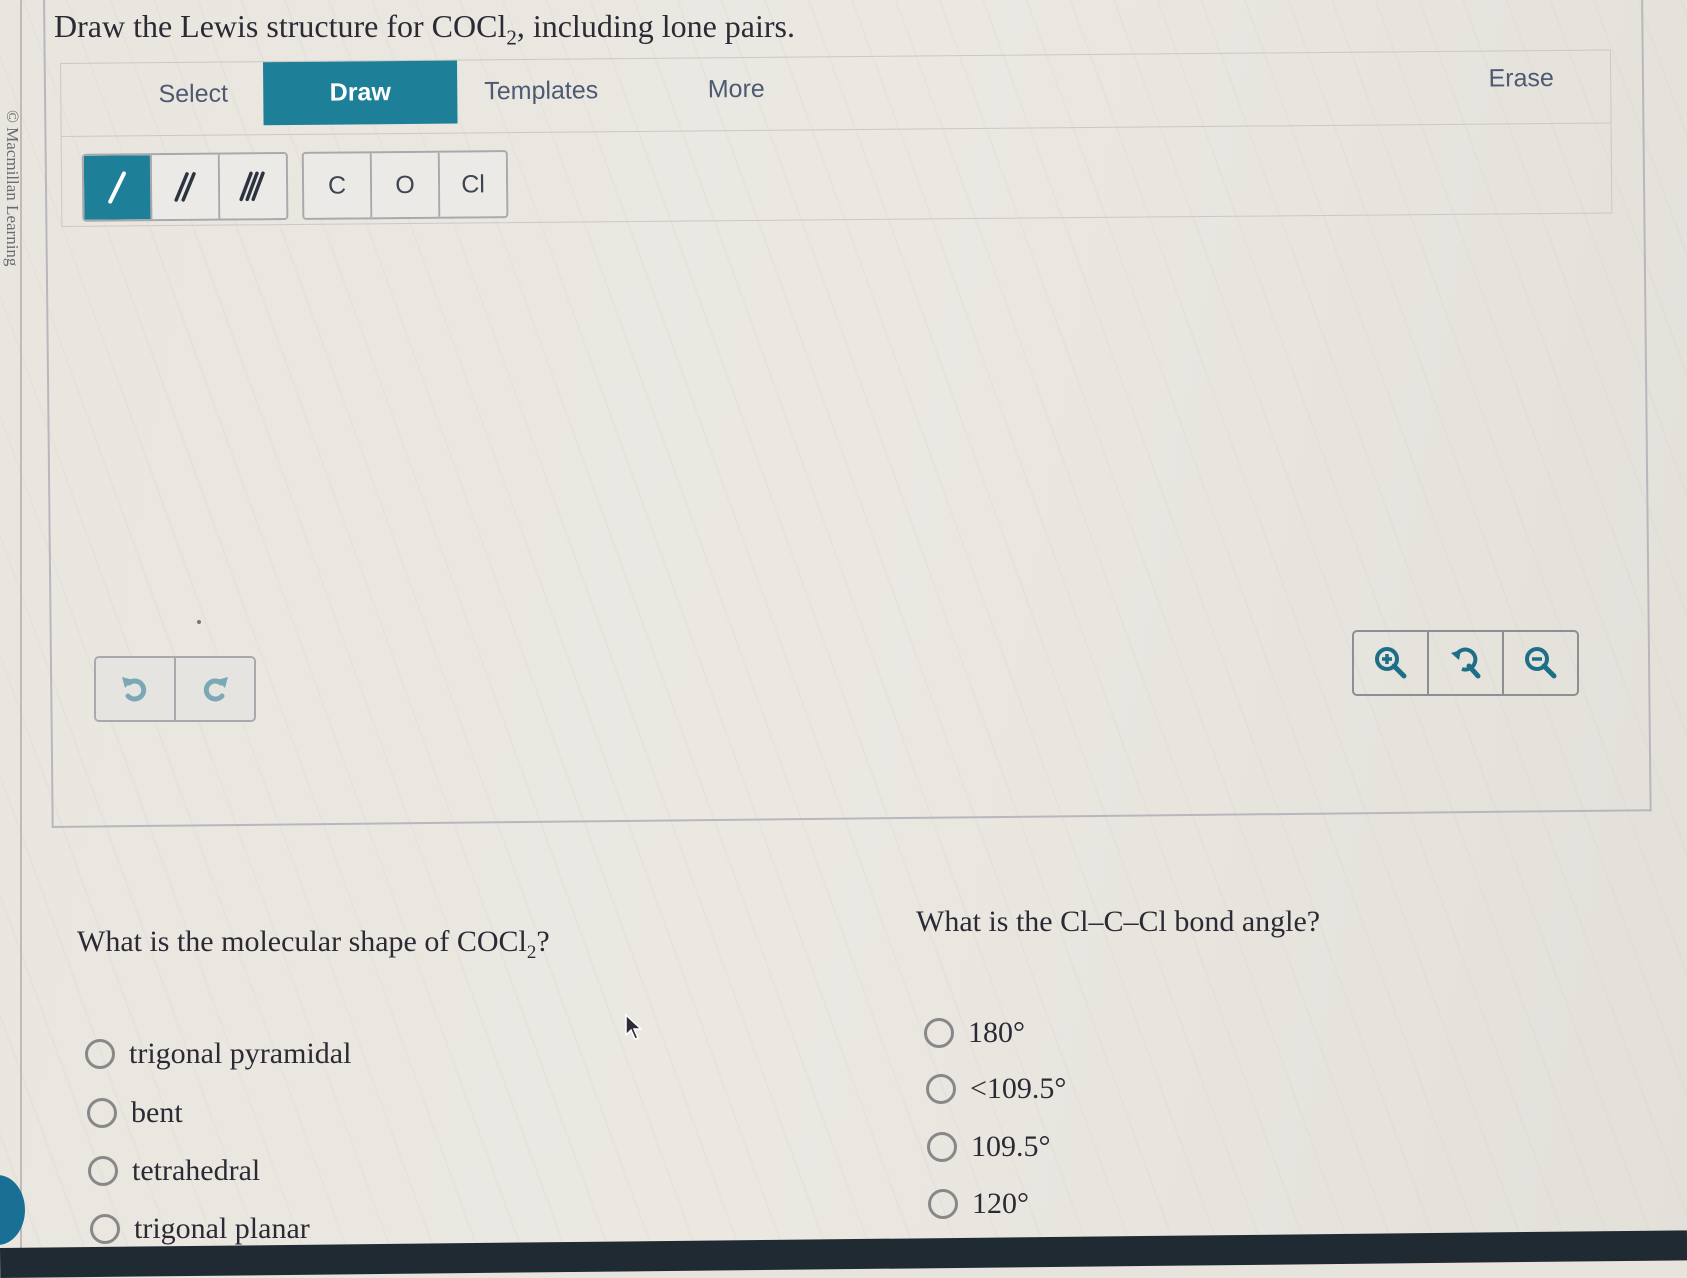 Image resolution: width=1687 pixels, height=1278 pixels. I want to click on double-bond-button, so click(186, 187).